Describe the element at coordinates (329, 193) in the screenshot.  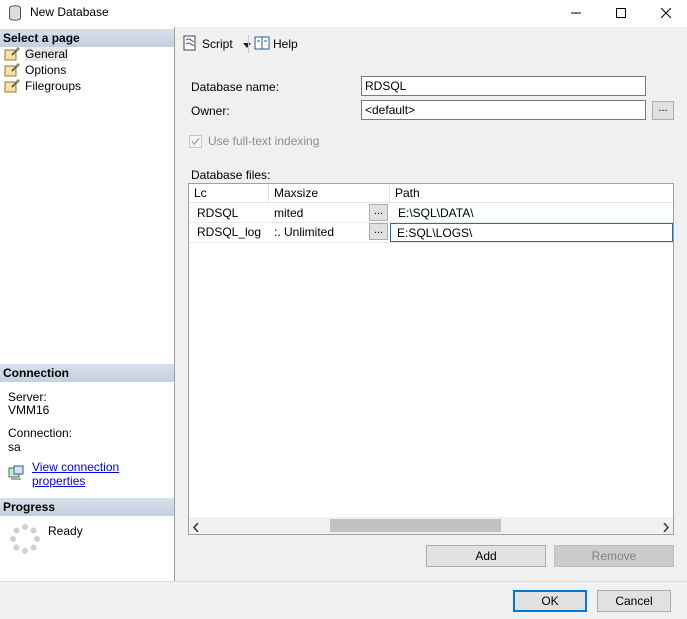
I see `column-header-maxsize: Maxsize` at that location.